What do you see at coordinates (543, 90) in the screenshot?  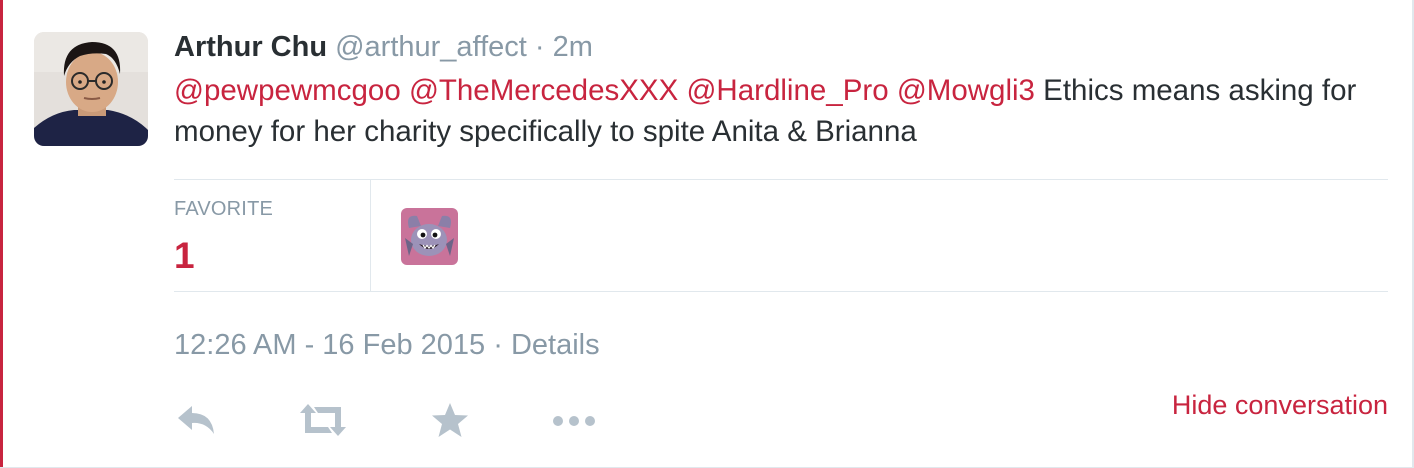 I see `mention-link: @TheMercedesXXX` at bounding box center [543, 90].